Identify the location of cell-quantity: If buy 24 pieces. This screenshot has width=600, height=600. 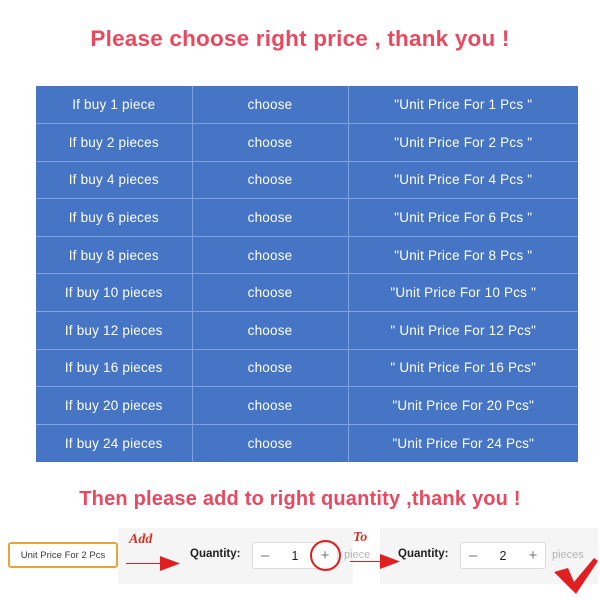
(114, 443).